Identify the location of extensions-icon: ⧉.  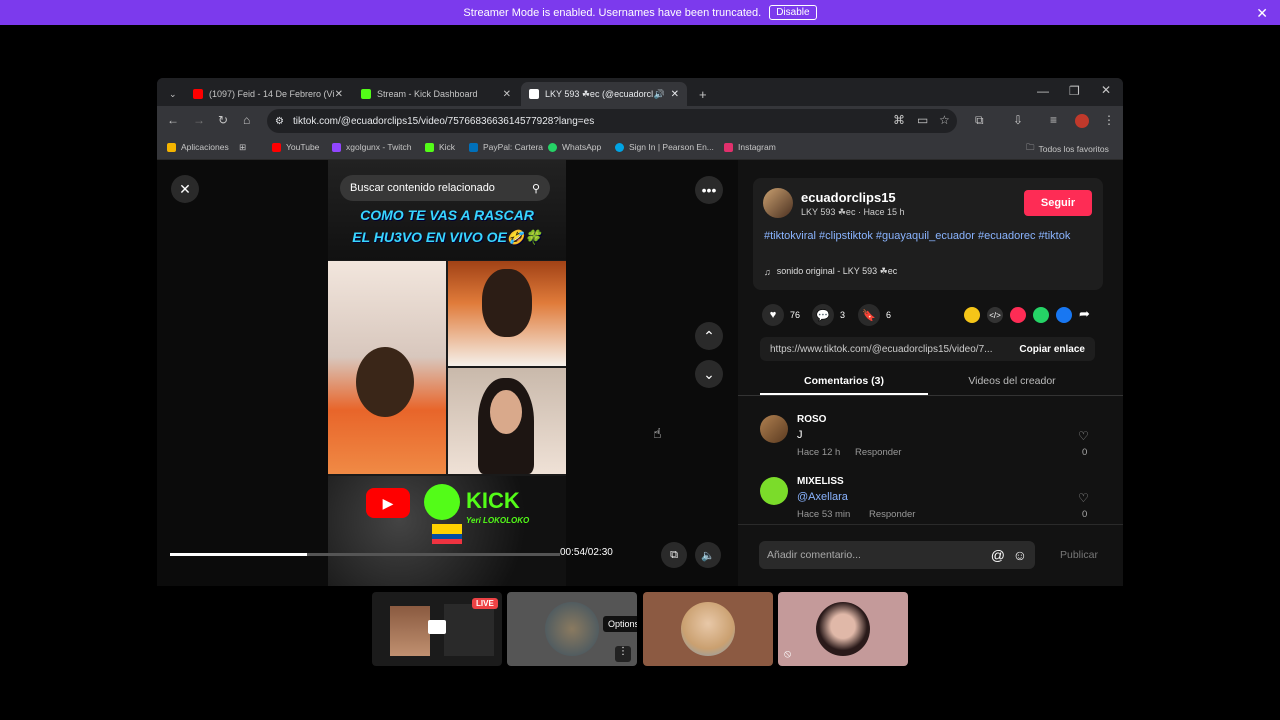
(979, 120).